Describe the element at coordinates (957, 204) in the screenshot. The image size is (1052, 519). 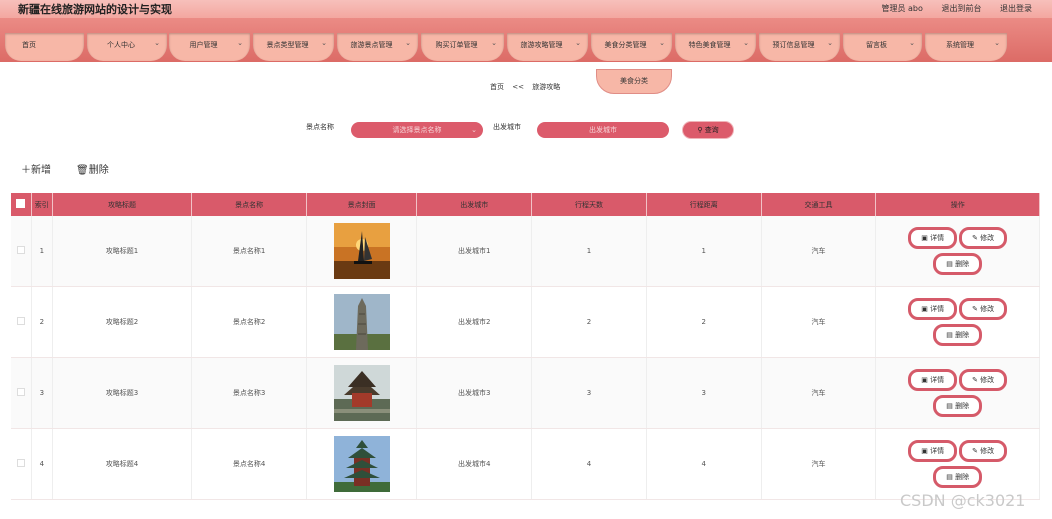
I see `col-actions: 操作` at that location.